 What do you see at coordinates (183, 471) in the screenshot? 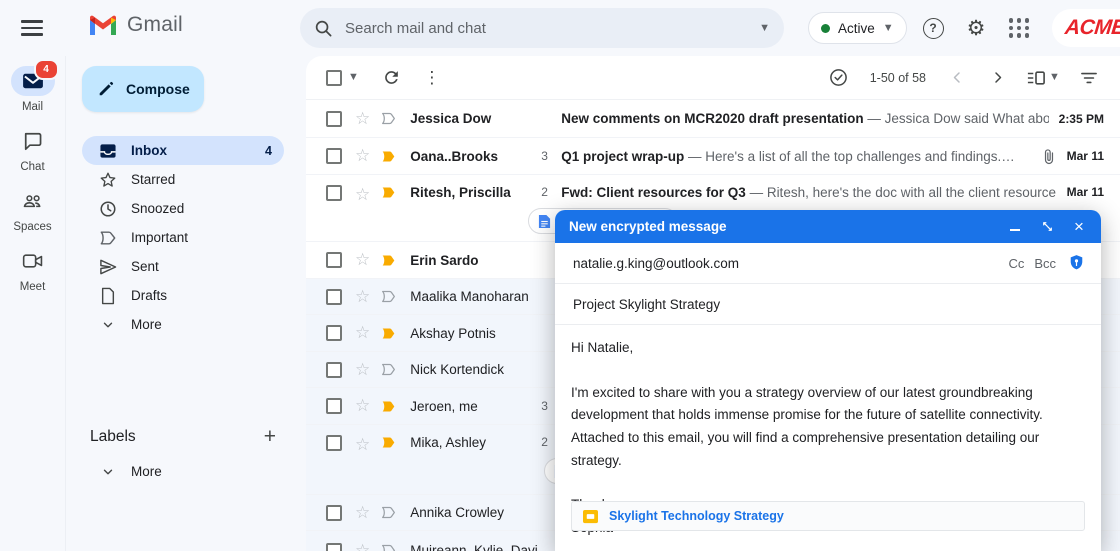
I see `labels-more-item: More` at bounding box center [183, 471].